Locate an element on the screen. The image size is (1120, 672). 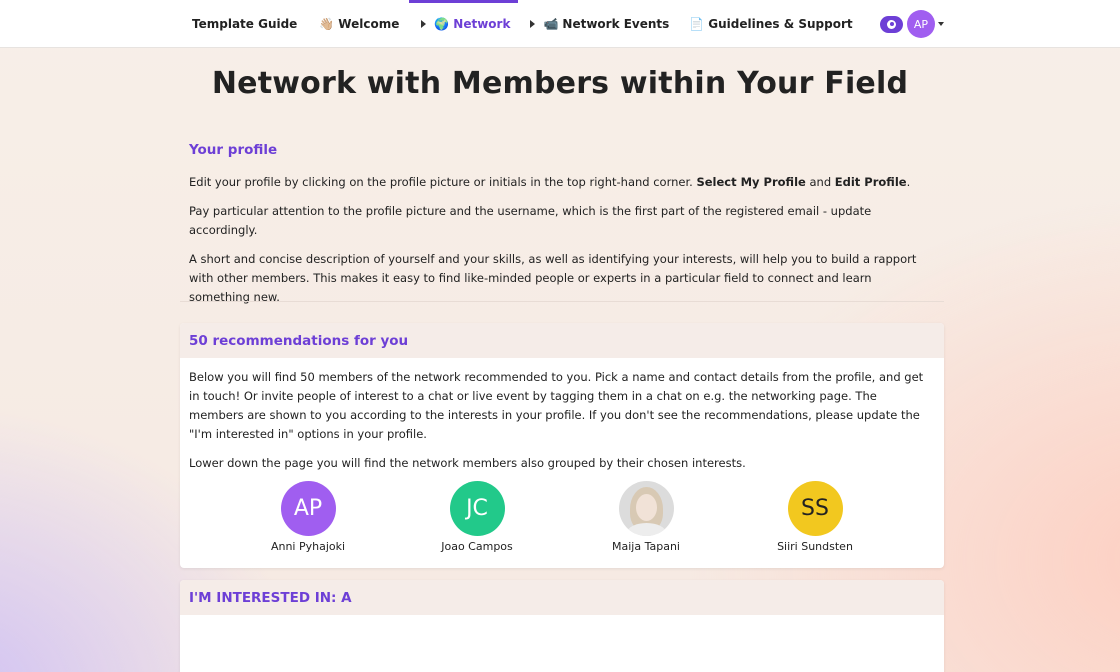
text: and is located at coordinates (820, 182).